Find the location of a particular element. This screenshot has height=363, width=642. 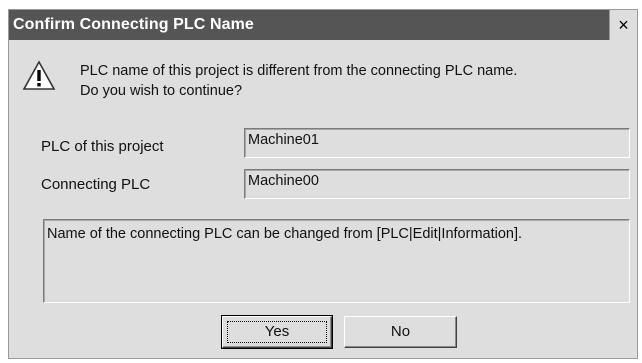

project-plc-label: PLC of this project is located at coordinates (102, 146).